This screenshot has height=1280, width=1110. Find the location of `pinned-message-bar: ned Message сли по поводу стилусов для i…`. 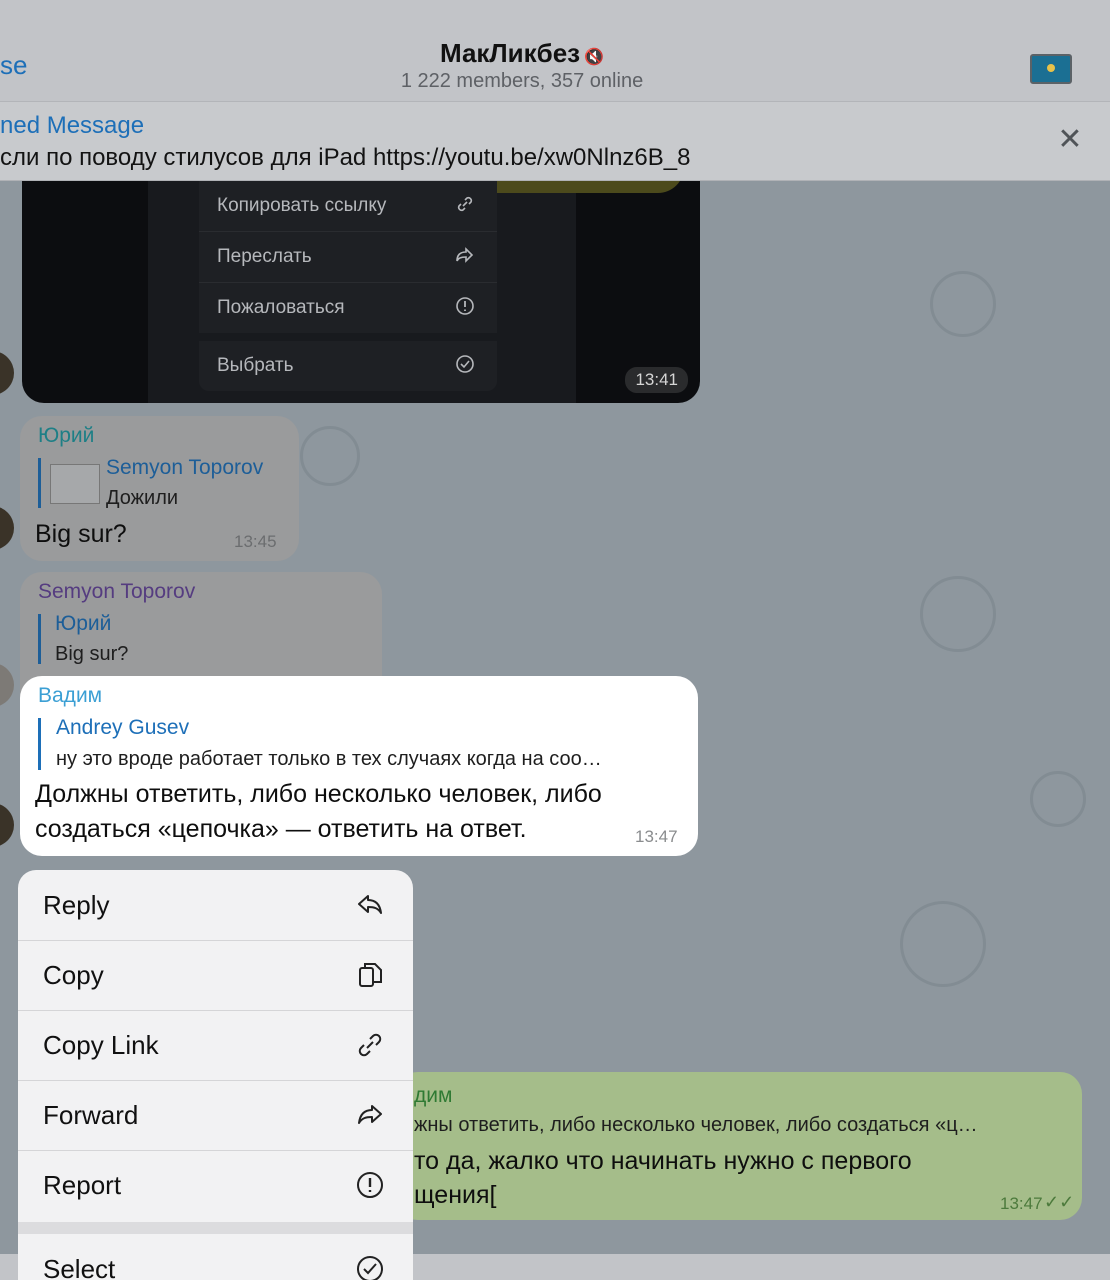

pinned-message-bar: ned Message сли по поводу стилусов для i… is located at coordinates (555, 141).